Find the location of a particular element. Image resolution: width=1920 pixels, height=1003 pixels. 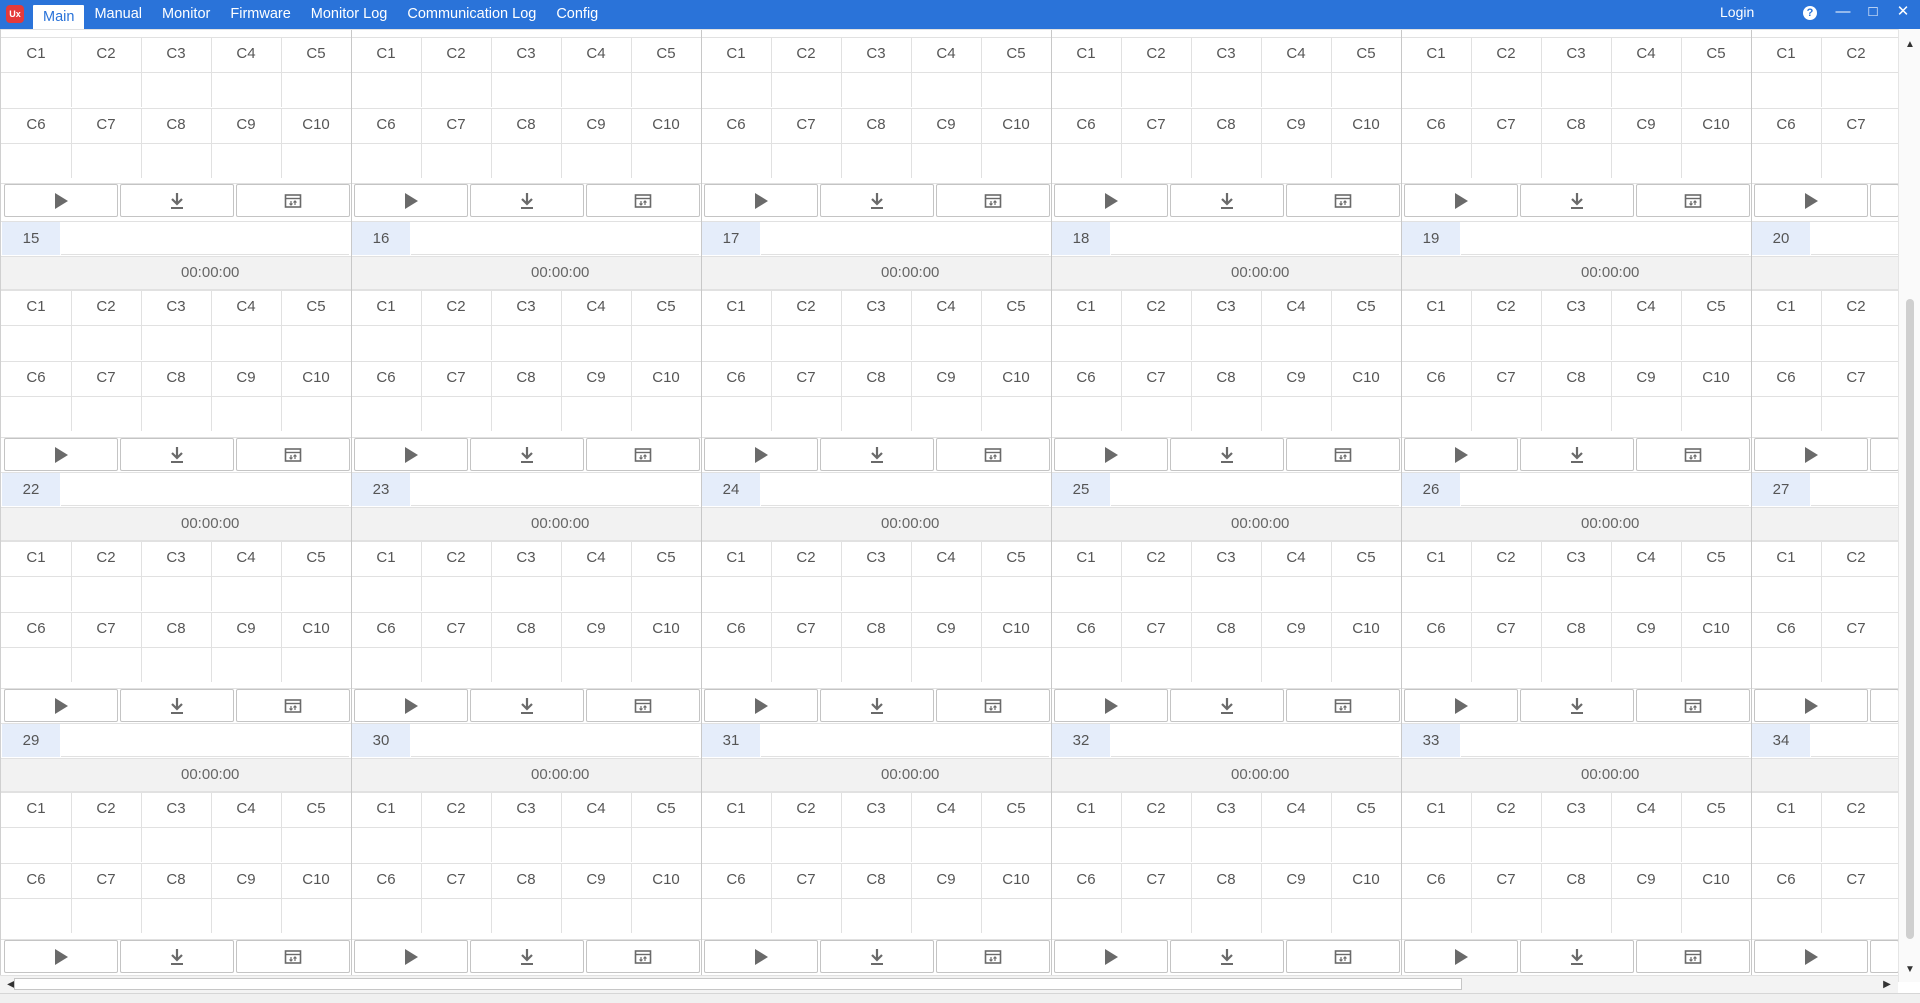

close-icon: ✕ is located at coordinates (1903, 12).